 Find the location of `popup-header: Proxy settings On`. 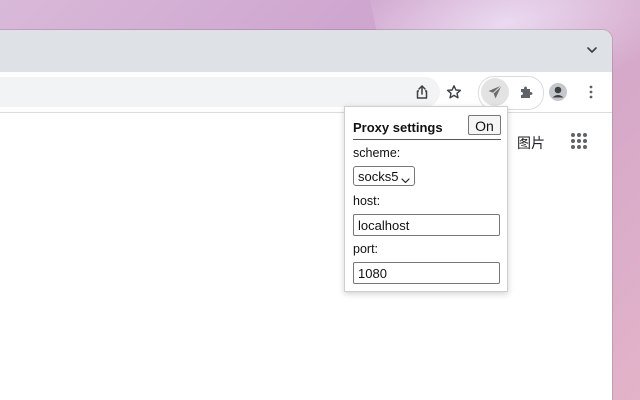

popup-header: Proxy settings On is located at coordinates (427, 127).